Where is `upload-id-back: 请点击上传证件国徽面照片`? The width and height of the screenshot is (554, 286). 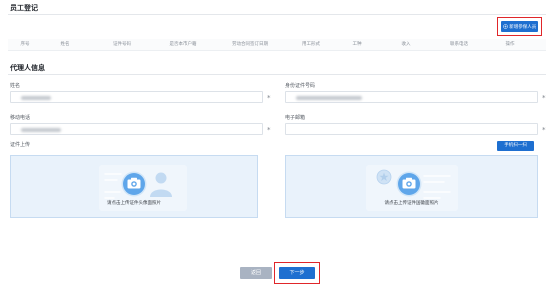 upload-id-back: 请点击上传证件国徽面照片 is located at coordinates (411, 186).